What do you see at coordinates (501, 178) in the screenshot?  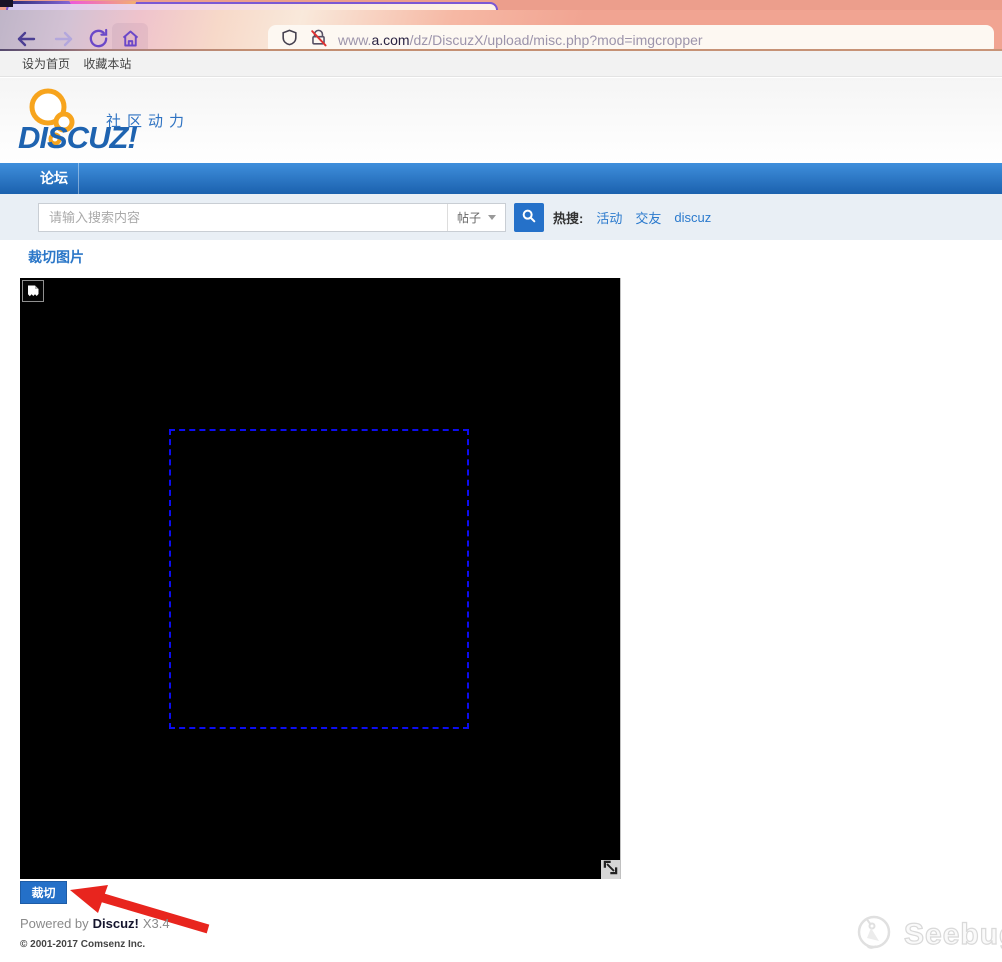 I see `main-nav: 论坛` at bounding box center [501, 178].